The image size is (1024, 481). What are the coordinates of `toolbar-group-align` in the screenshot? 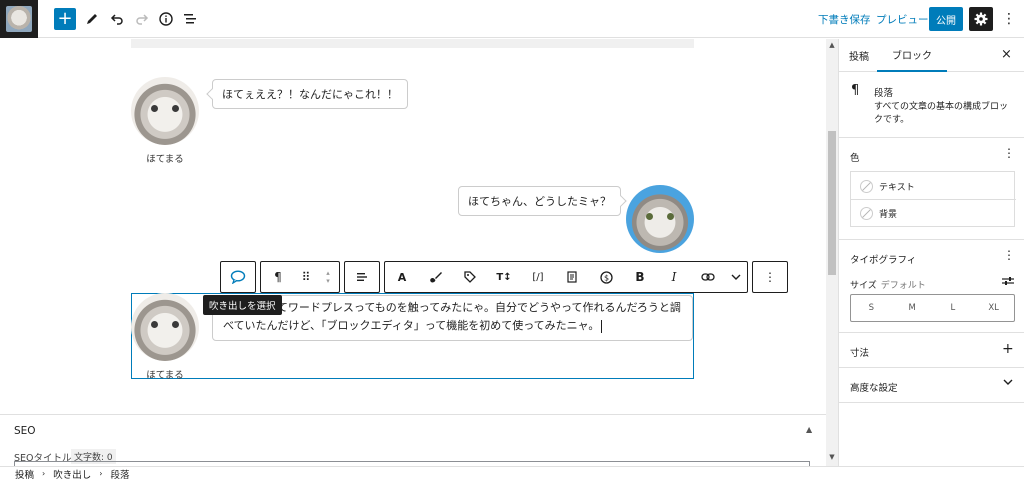 It's located at (362, 277).